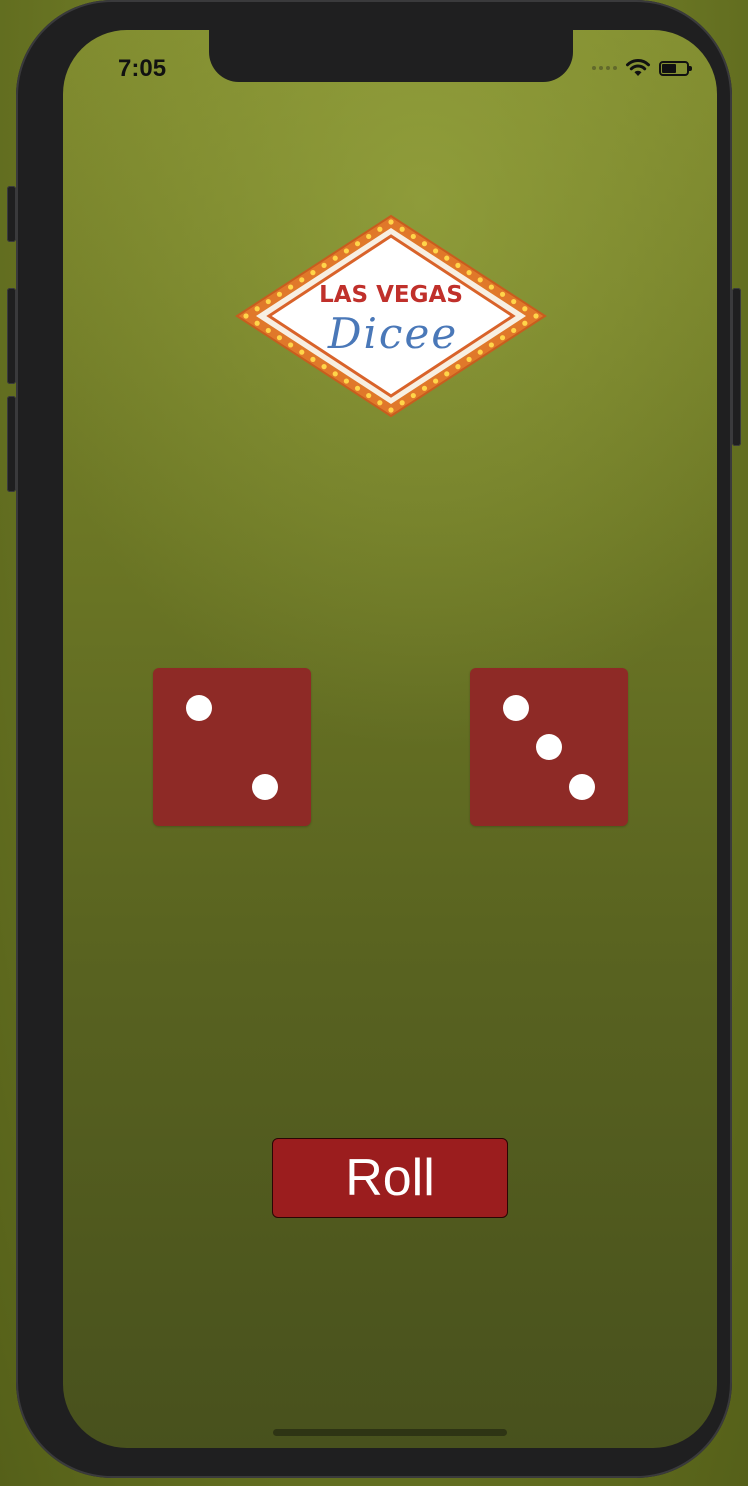 This screenshot has width=748, height=1486. Describe the element at coordinates (142, 68) in the screenshot. I see `status-time: 7:05` at that location.